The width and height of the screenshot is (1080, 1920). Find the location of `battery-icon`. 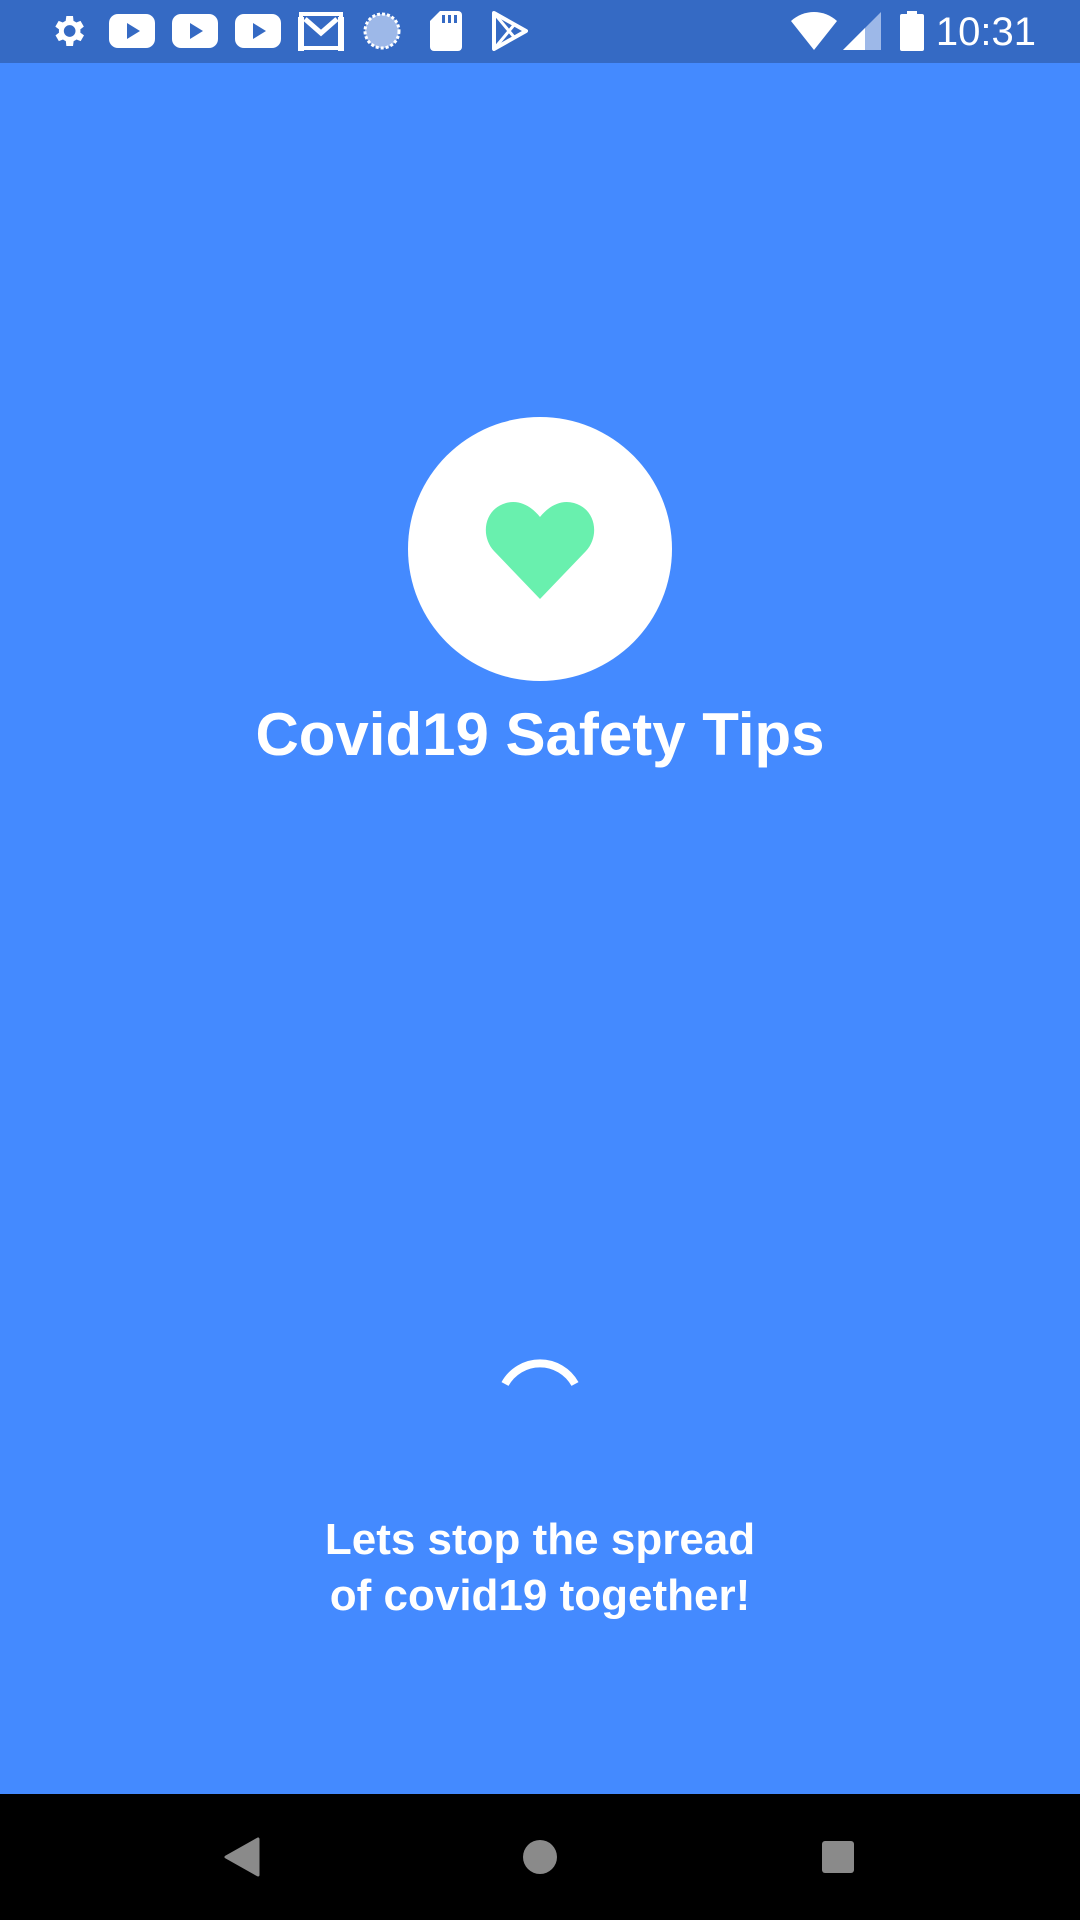

battery-icon is located at coordinates (912, 31).